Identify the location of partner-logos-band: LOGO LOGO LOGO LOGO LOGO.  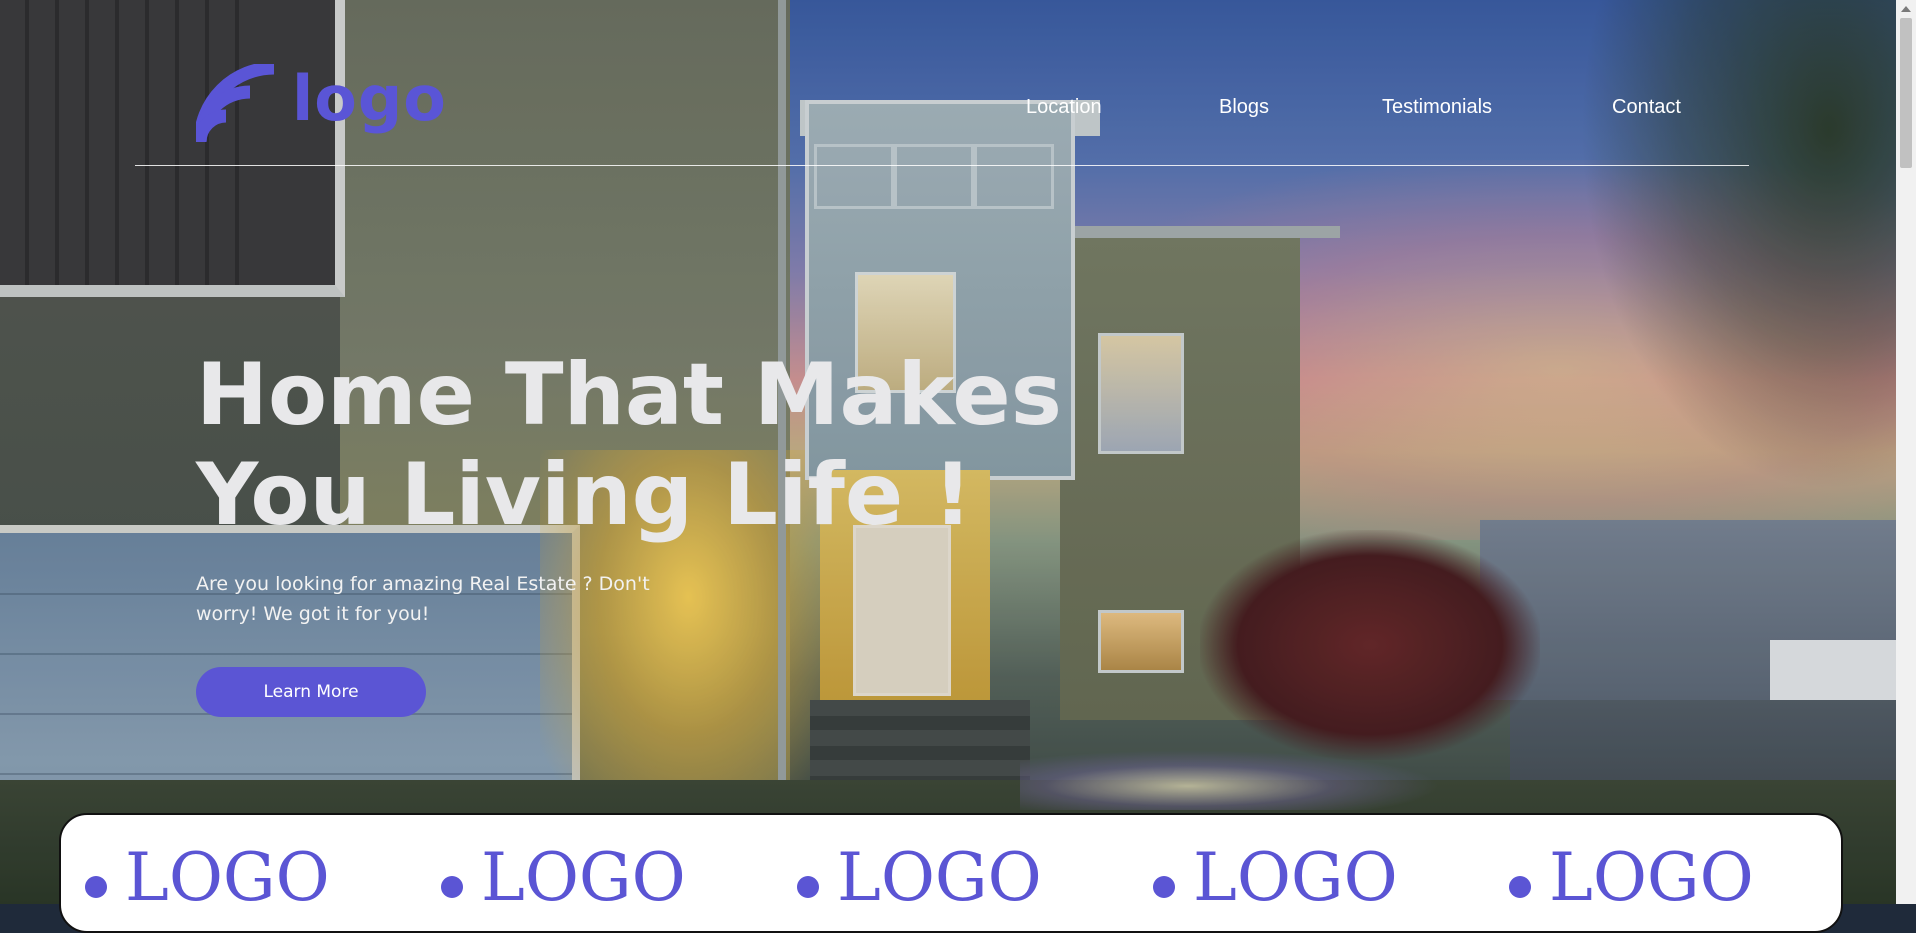
(951, 873).